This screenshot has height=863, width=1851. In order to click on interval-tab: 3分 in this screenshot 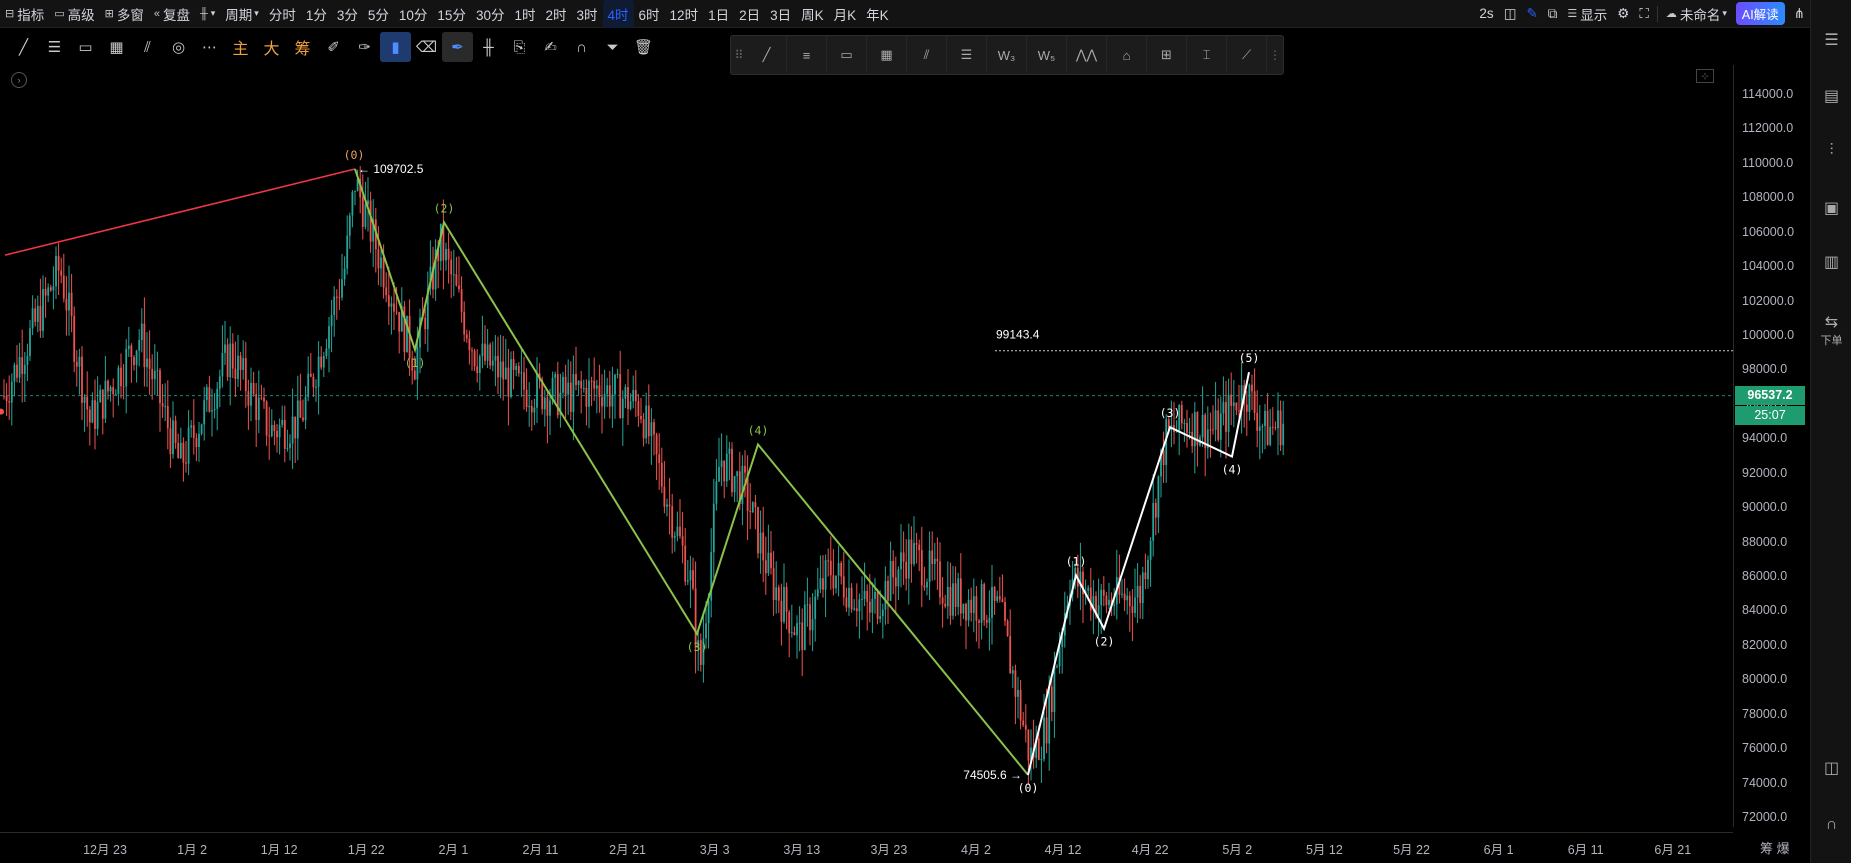, I will do `click(347, 14)`.